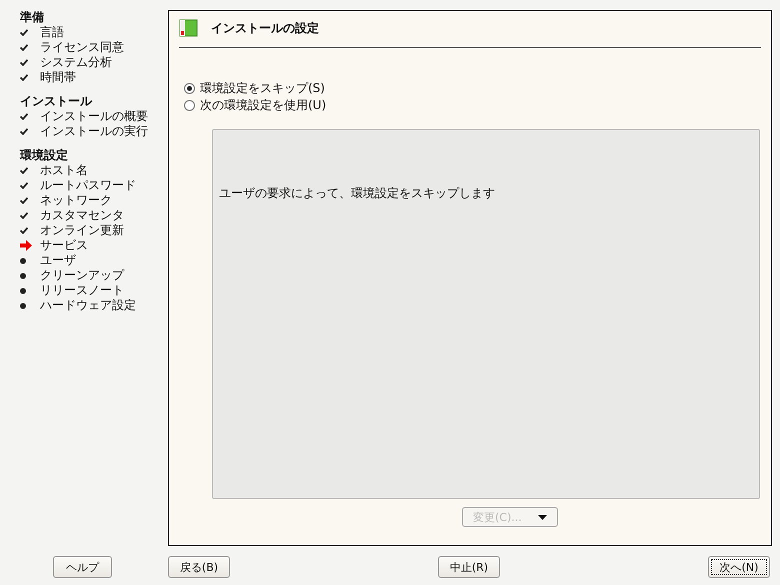  What do you see at coordinates (57, 101) in the screenshot?
I see `section-heading: インストール` at bounding box center [57, 101].